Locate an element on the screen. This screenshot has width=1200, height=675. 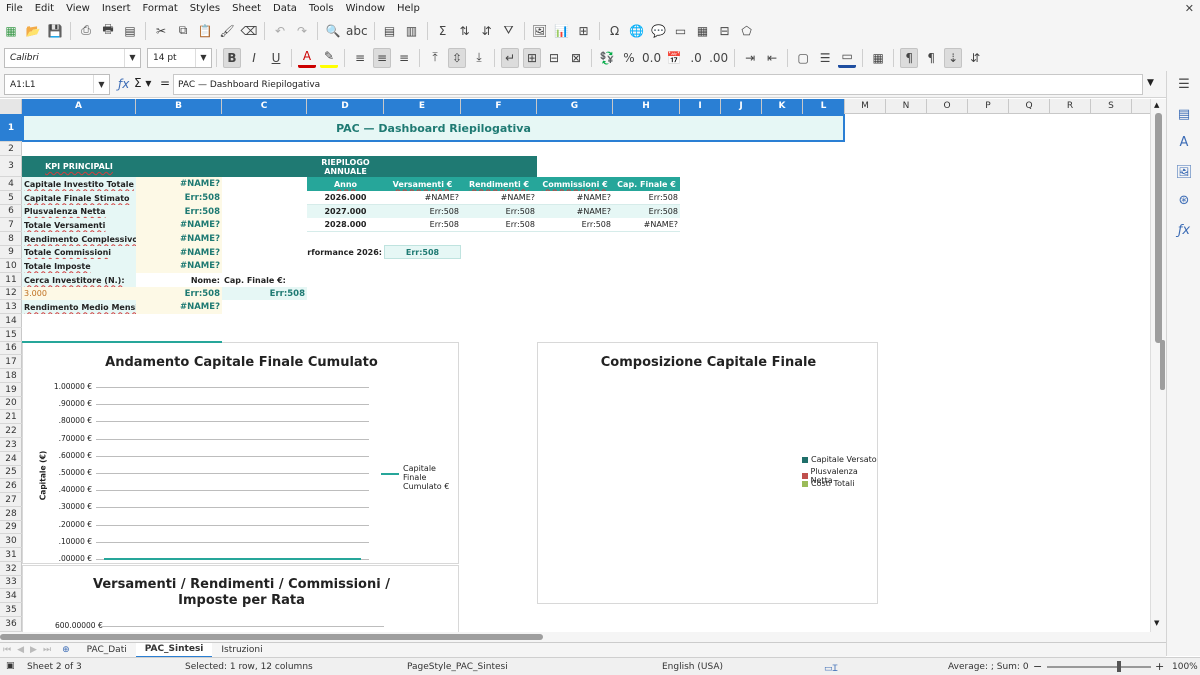
row-header: 23 is located at coordinates (11, 445).